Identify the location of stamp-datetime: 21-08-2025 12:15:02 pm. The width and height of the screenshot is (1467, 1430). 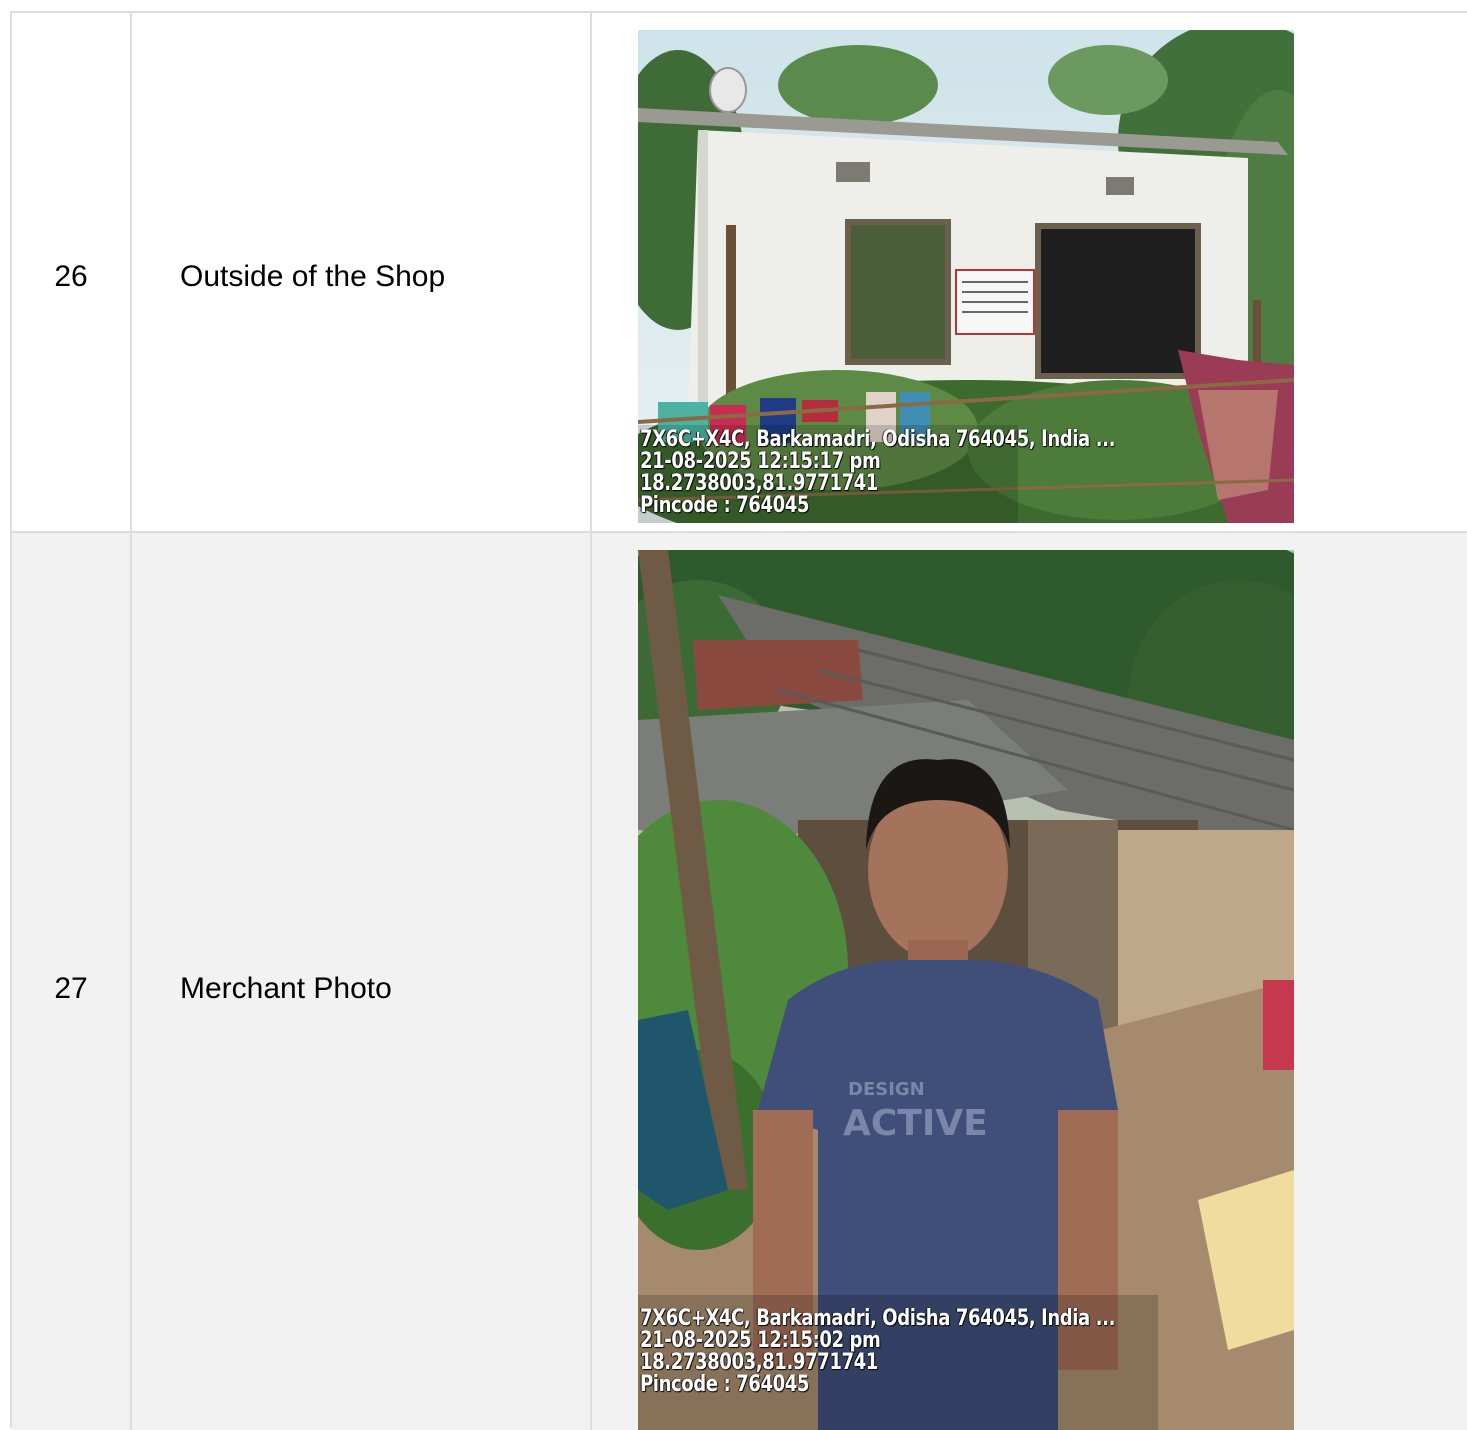
(760, 1340).